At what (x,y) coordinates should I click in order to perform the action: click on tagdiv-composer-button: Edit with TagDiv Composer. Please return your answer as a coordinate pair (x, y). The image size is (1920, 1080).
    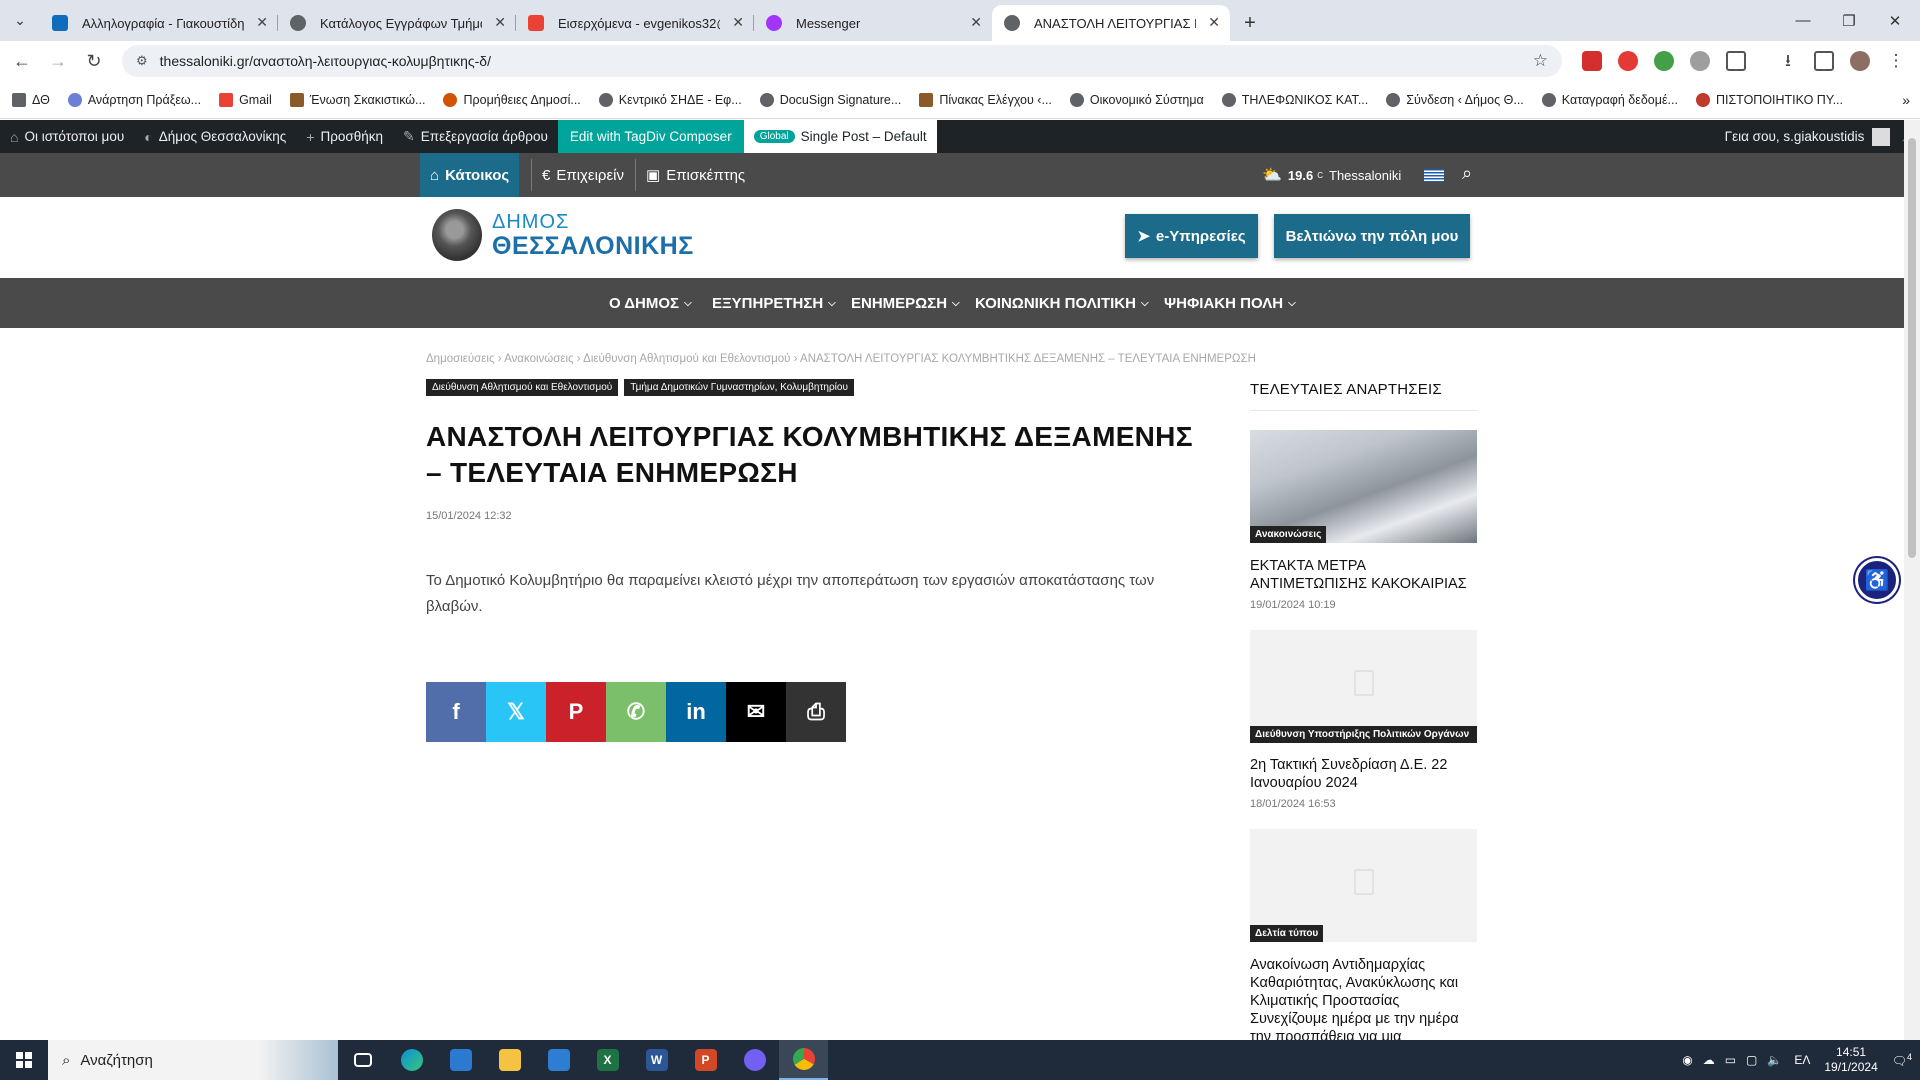
    Looking at the image, I should click on (650, 136).